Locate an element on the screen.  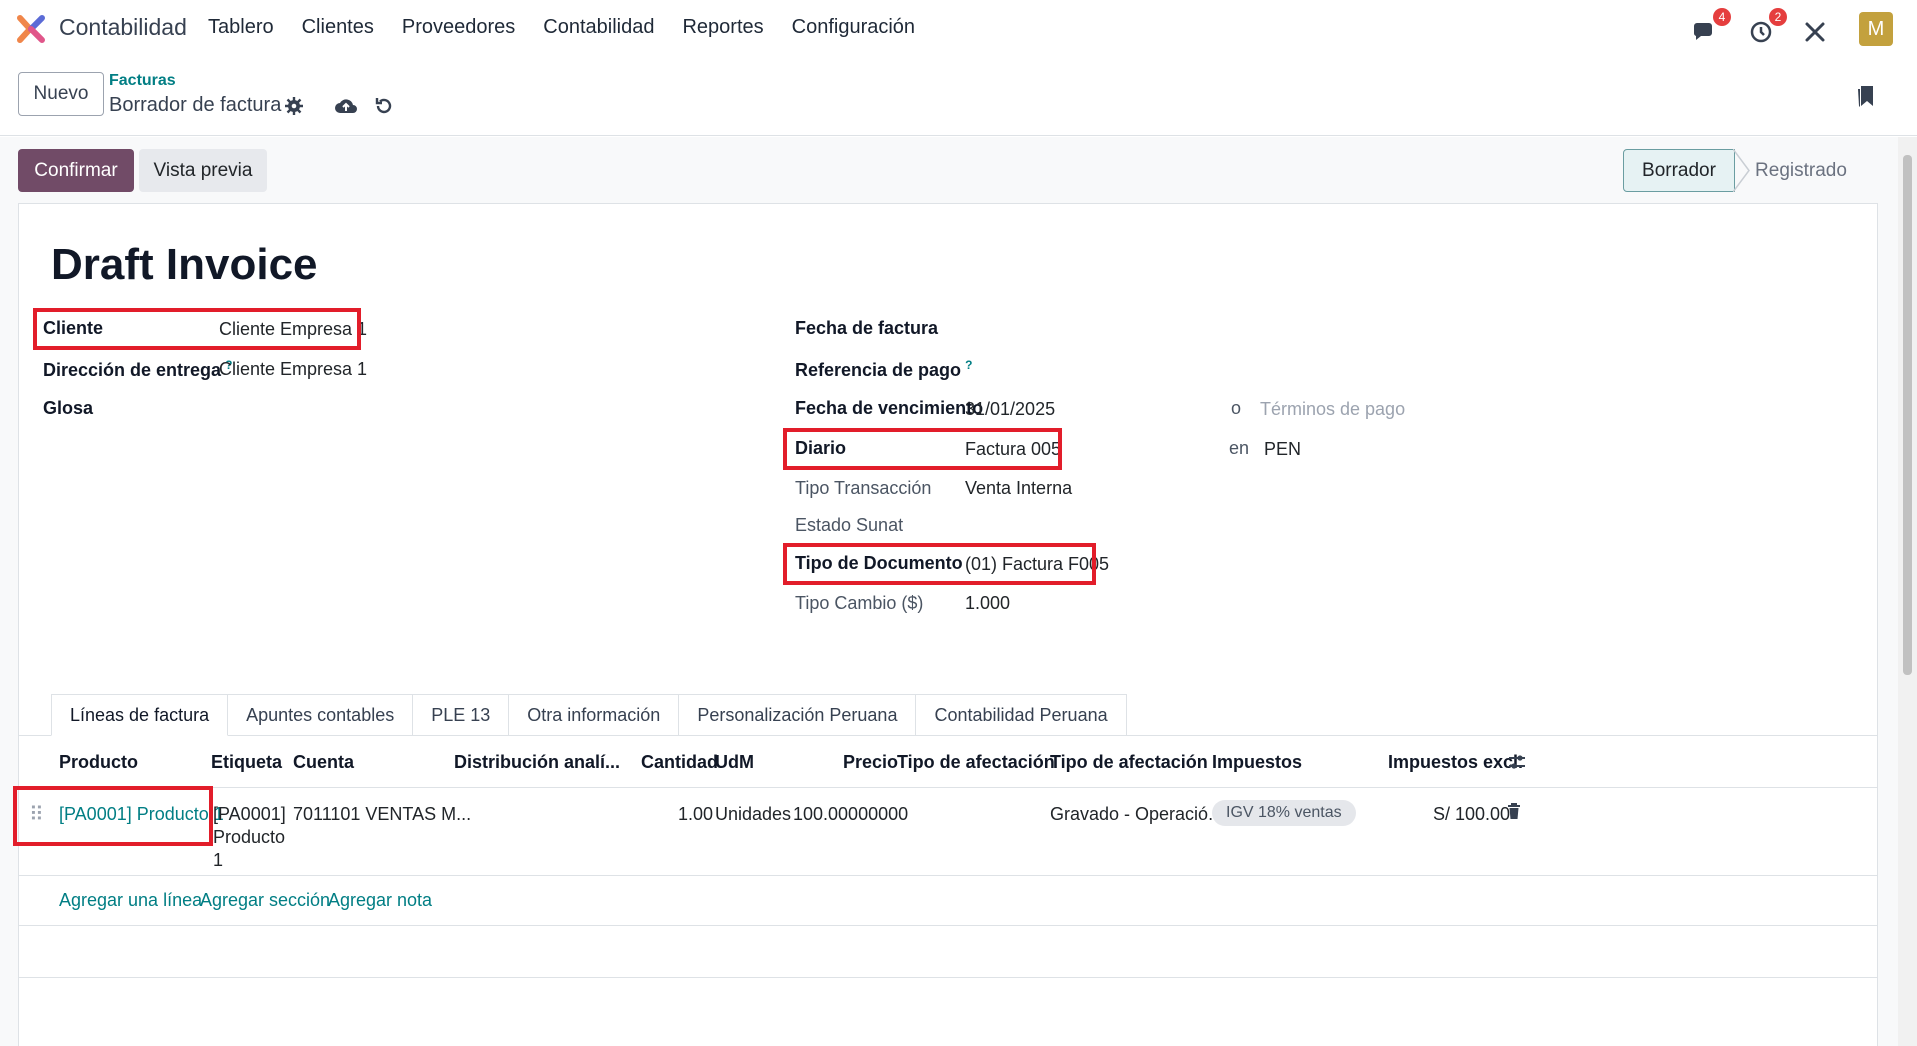
bookmark-icon is located at coordinates (1867, 96).